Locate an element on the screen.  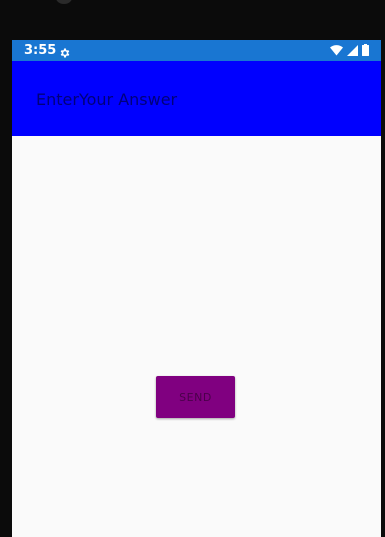
front-camera is located at coordinates (64, 2).